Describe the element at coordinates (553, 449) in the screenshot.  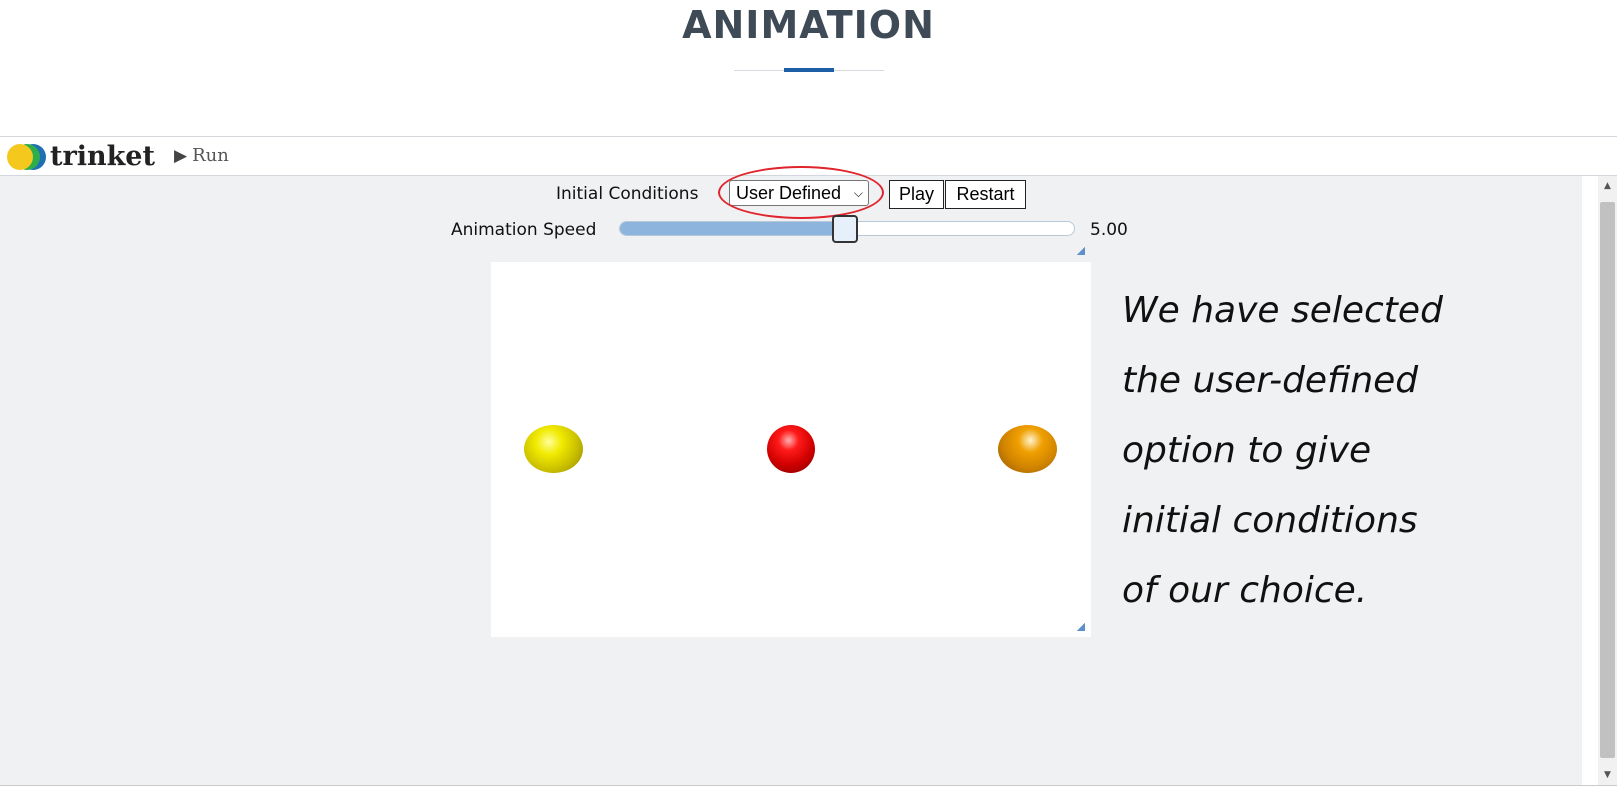
I see `yellow-ball` at that location.